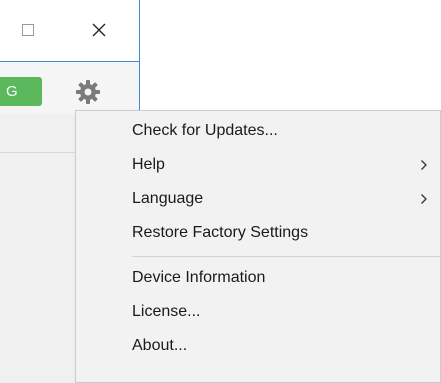  I want to click on close-icon, so click(99, 30).